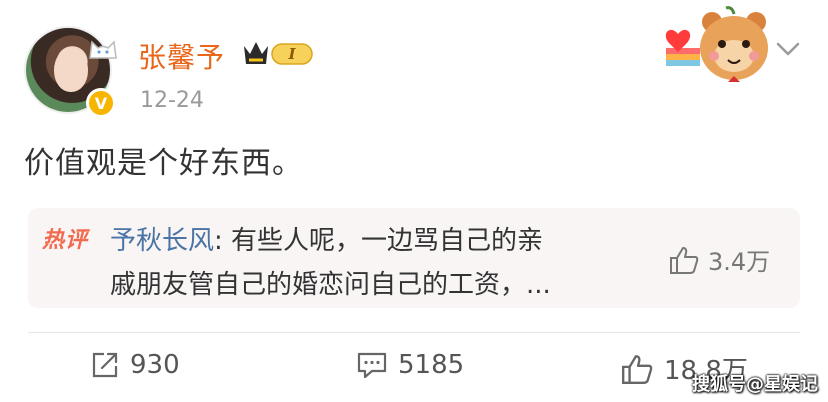 This screenshot has width=828, height=402. What do you see at coordinates (172, 100) in the screenshot?
I see `post-timestamp: 12-24` at bounding box center [172, 100].